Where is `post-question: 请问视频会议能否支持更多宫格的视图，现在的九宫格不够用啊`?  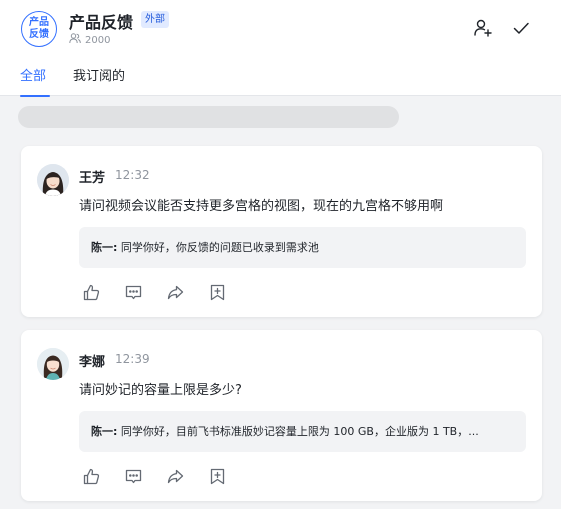
post-question: 请问视频会议能否支持更多宫格的视图，现在的九宫格不够用啊 is located at coordinates (261, 206).